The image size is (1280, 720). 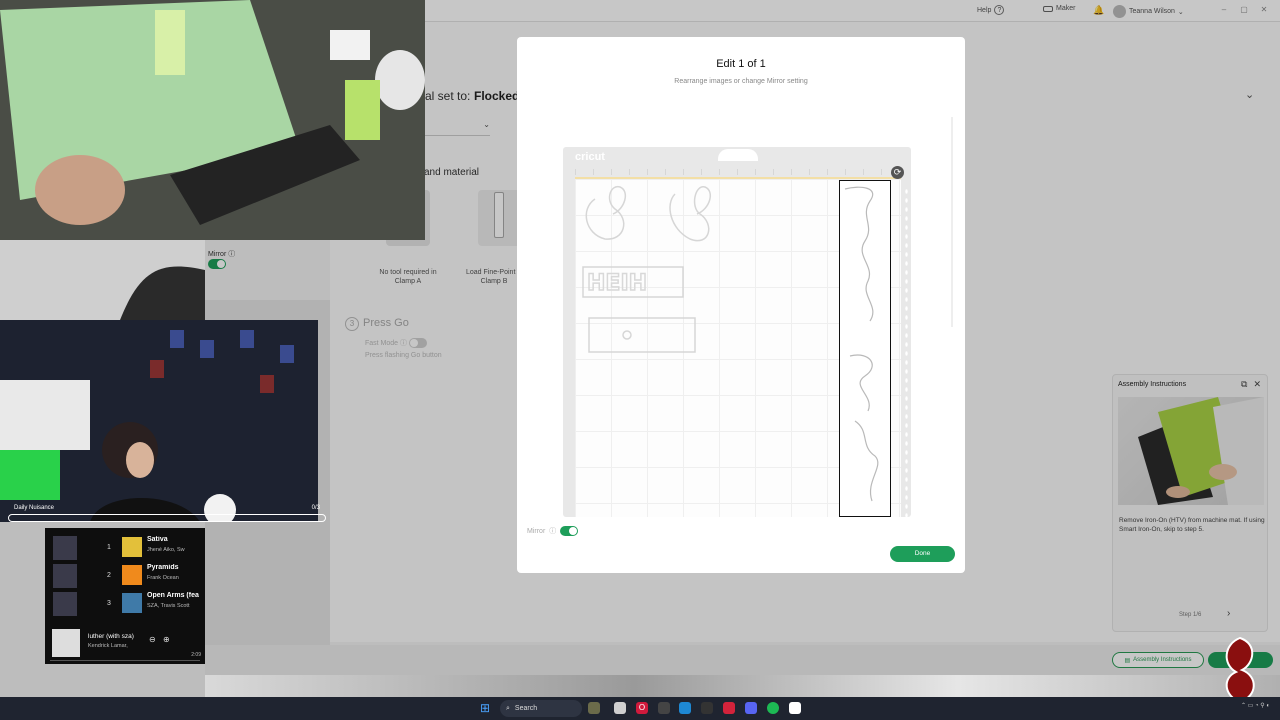 What do you see at coordinates (526, 708) in the screenshot?
I see `taskbar-search-label: Search` at bounding box center [526, 708].